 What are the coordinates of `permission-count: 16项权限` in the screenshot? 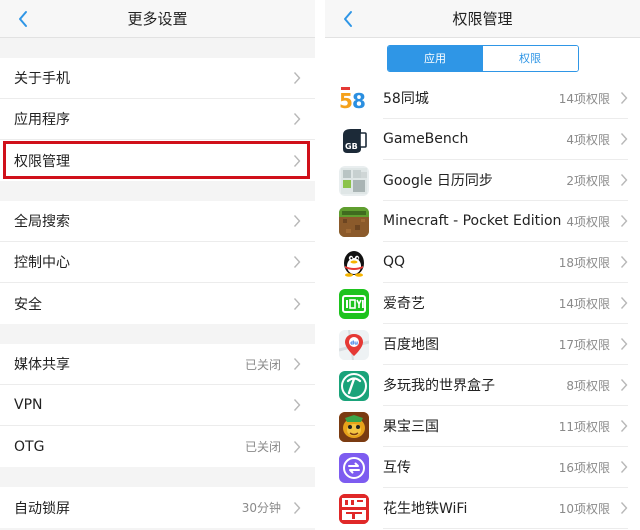 It's located at (584, 467).